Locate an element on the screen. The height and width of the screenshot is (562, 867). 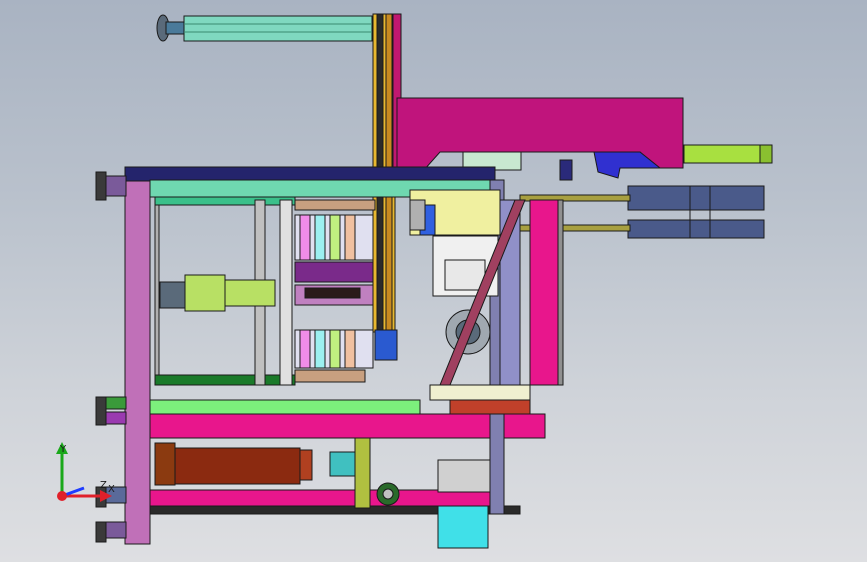
middle-cylinder is located at coordinates (217, 293).